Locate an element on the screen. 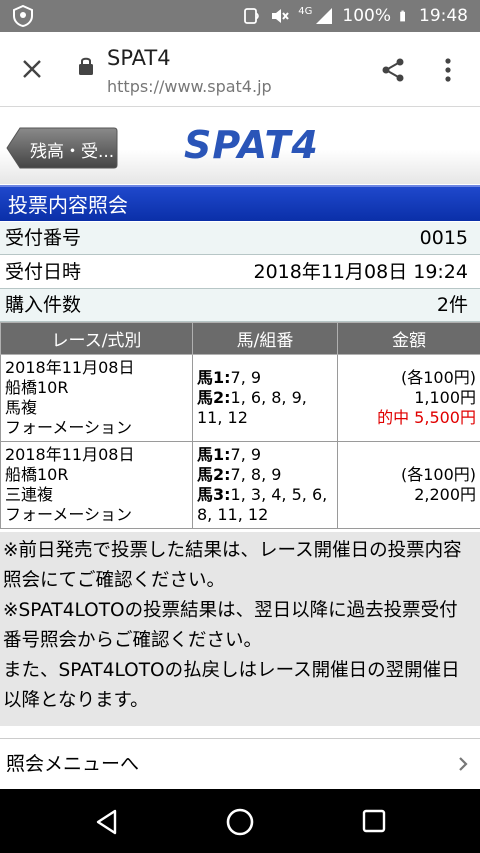 The image size is (480, 853). nav-recents-icon is located at coordinates (374, 821).